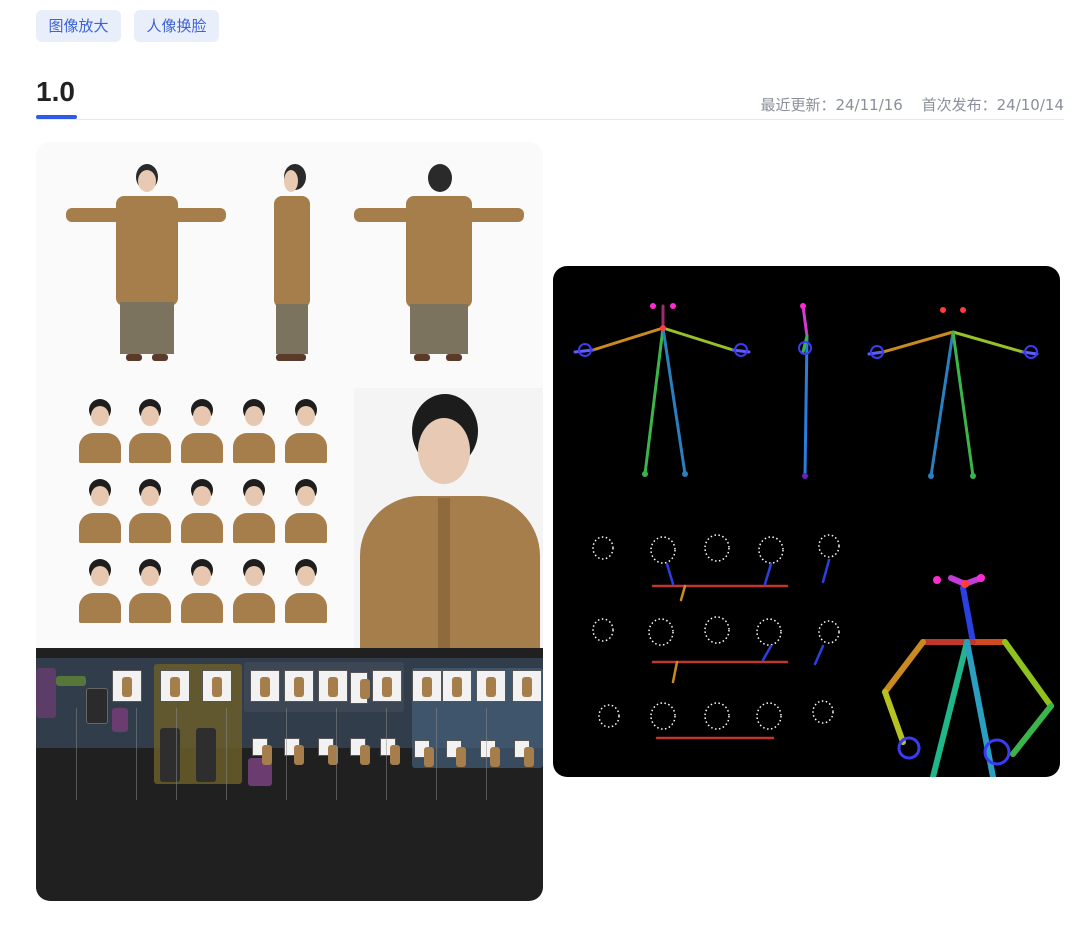  I want to click on release-dates: 最近更新：24/11/16 首次发布：24/10/14, so click(905, 104).